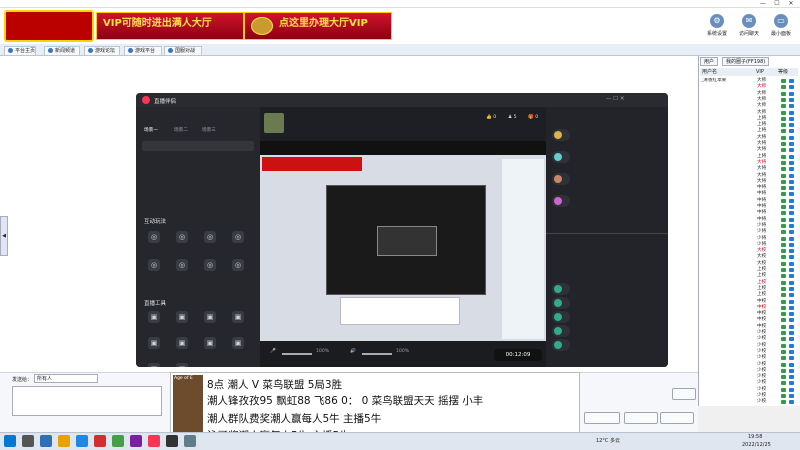 The width and height of the screenshot is (800, 450). What do you see at coordinates (781, 27) in the screenshot?
I see `mini-panel-button: ▭ 最小面板` at bounding box center [781, 27].